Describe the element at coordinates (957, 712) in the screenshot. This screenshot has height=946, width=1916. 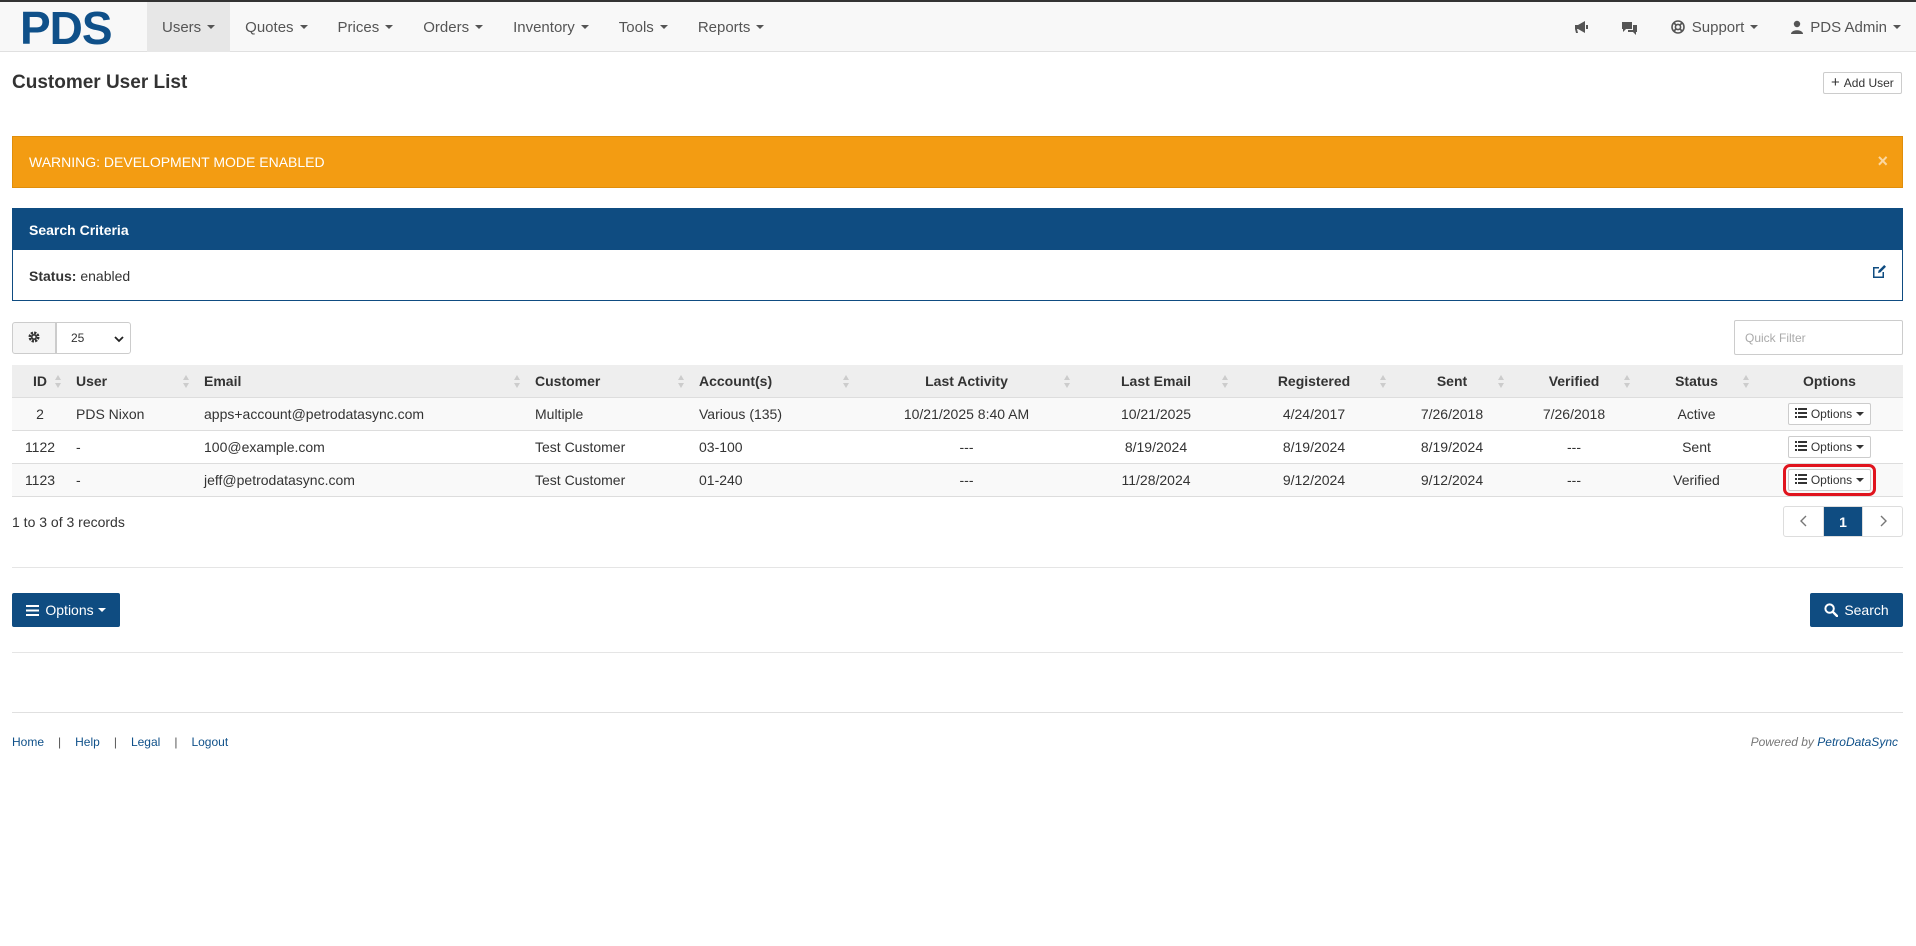
I see `footer-divider` at that location.